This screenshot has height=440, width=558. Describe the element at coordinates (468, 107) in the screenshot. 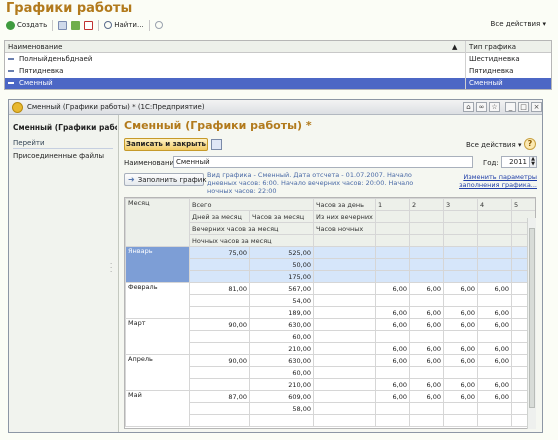

I see `home-icon: ⌂` at that location.